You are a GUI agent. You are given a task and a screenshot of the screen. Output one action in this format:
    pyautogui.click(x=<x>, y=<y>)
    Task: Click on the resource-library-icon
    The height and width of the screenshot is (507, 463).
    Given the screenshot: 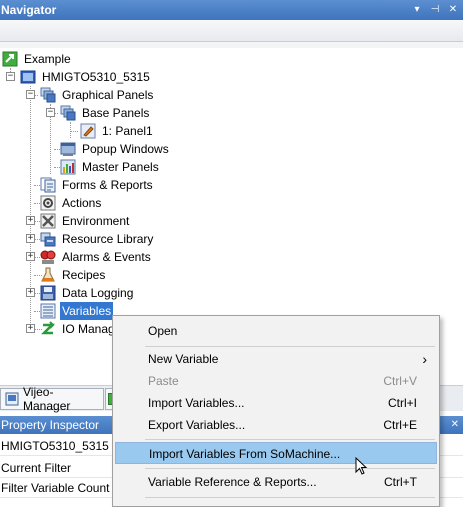 What is the action you would take?
    pyautogui.click(x=48, y=239)
    